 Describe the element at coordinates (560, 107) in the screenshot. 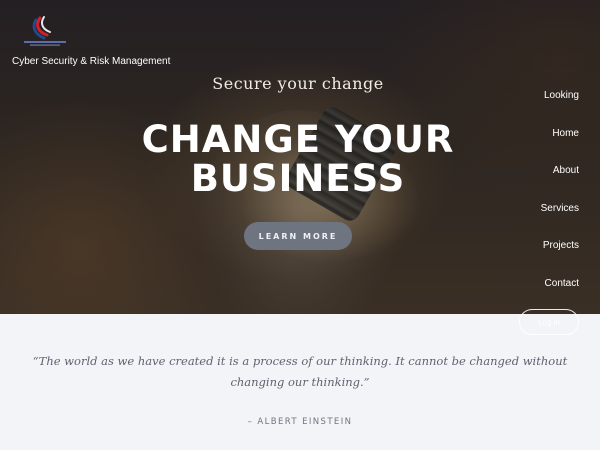

I see `nav-item-looking: Looking` at that location.